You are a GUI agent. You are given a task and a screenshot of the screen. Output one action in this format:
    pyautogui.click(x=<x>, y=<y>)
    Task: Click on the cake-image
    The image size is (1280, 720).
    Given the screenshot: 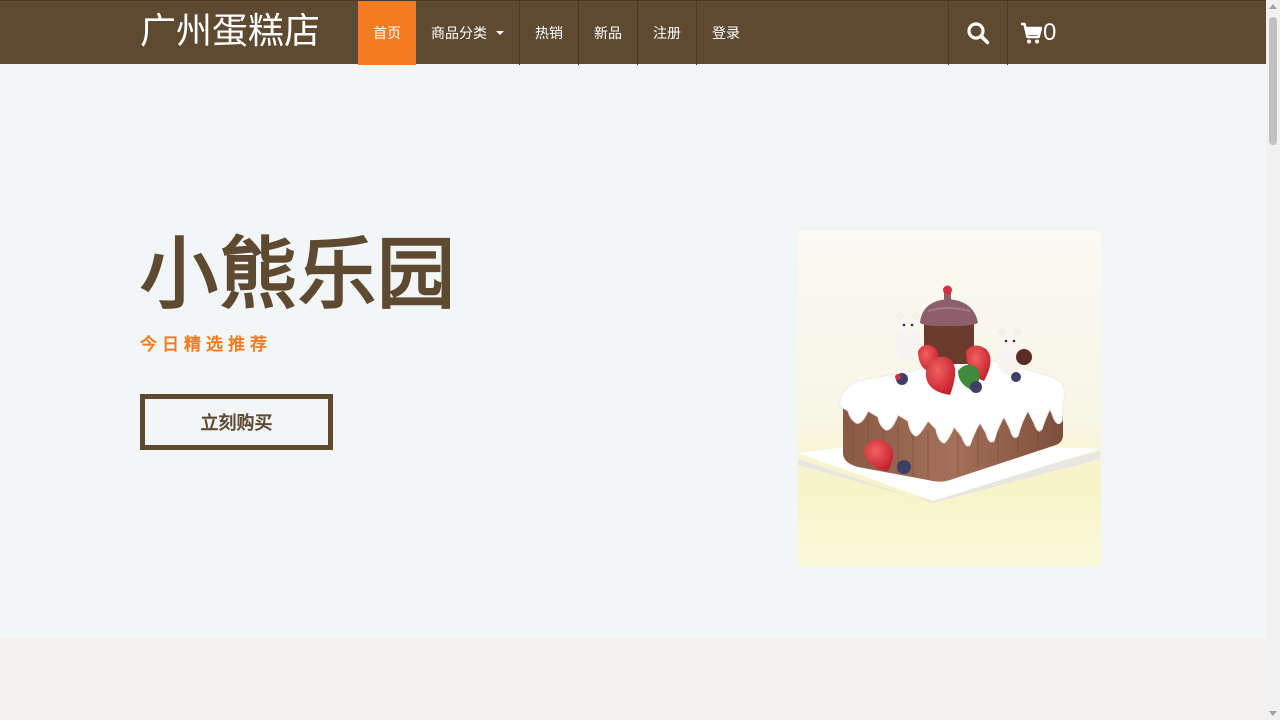 What is the action you would take?
    pyautogui.click(x=949, y=398)
    